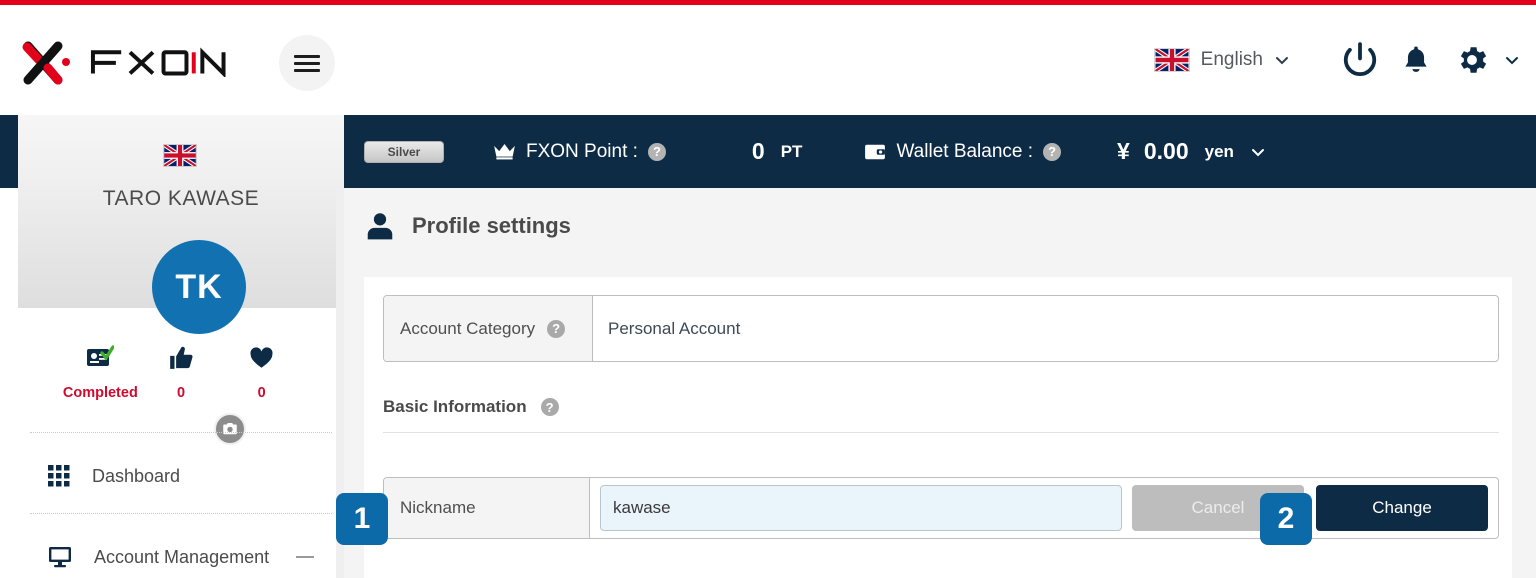 This screenshot has width=1536, height=578. I want to click on step-badge-2: 2, so click(1286, 519).